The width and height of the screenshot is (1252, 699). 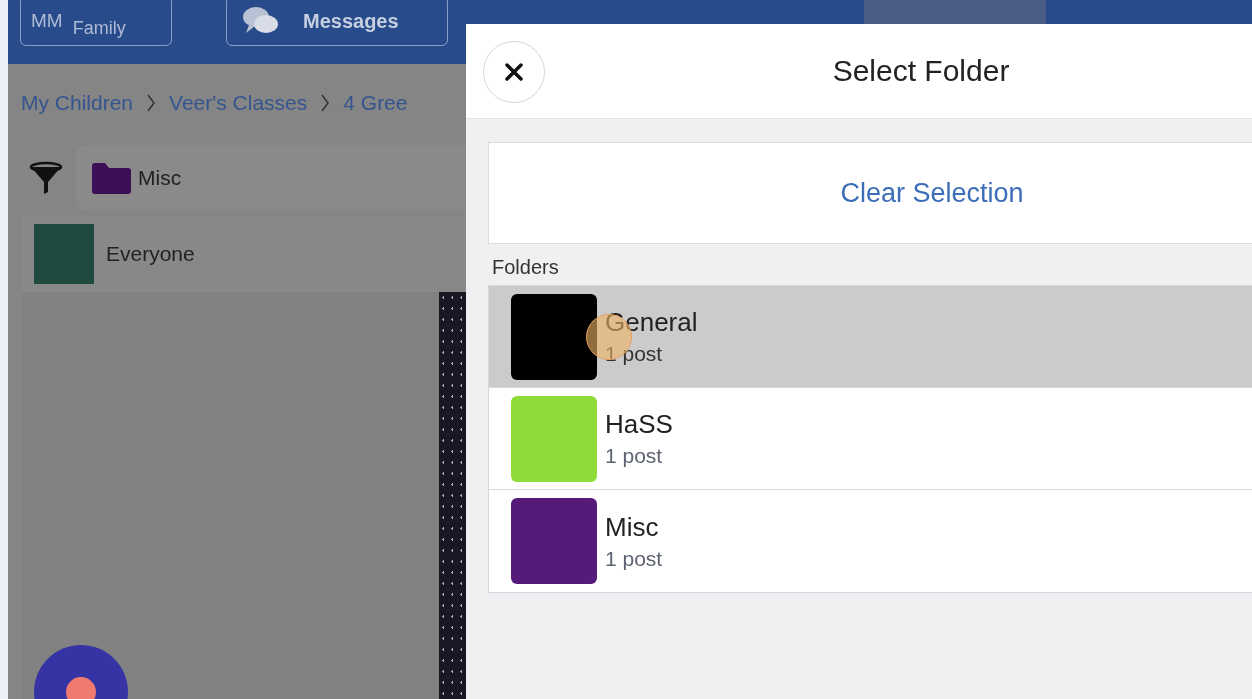 I want to click on close-icon, so click(x=514, y=72).